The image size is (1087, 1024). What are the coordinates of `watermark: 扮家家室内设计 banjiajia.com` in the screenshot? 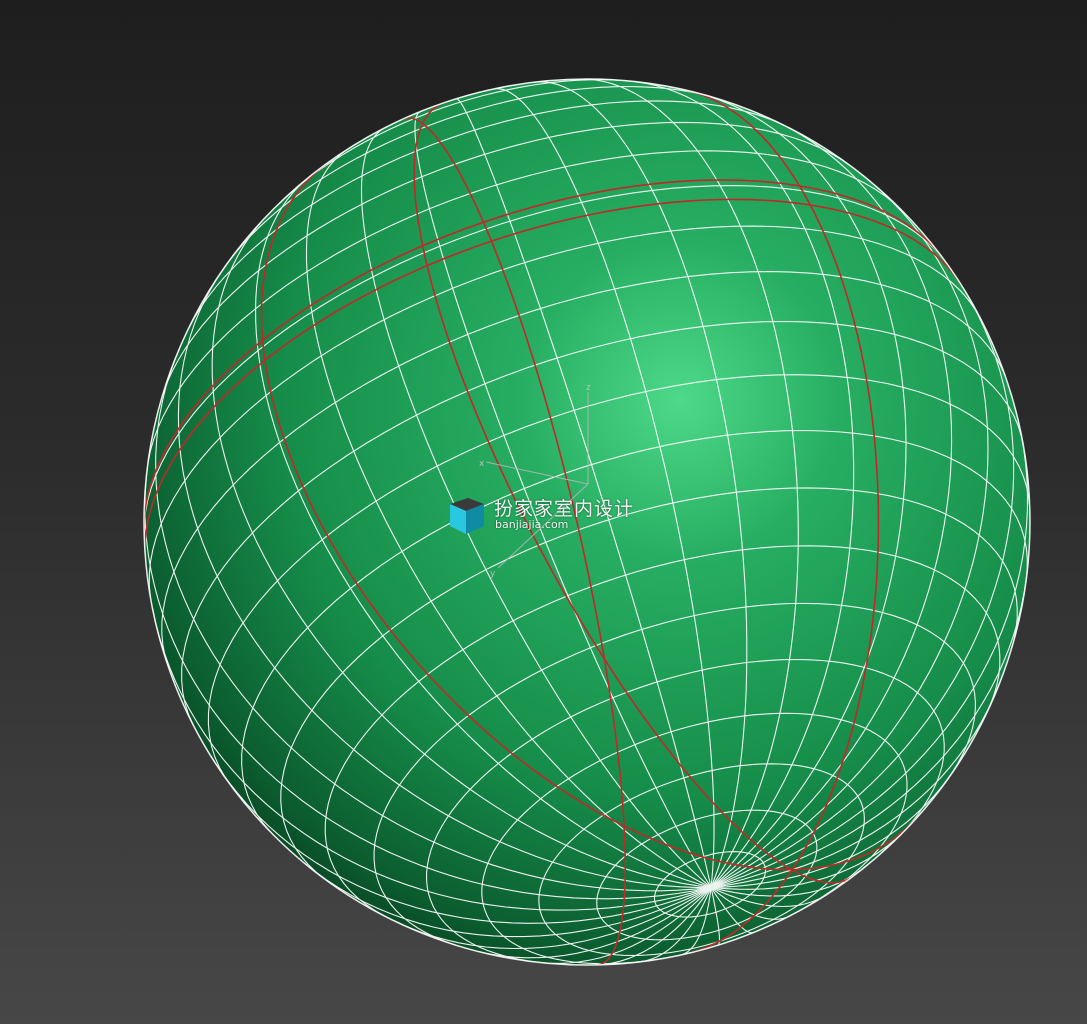 It's located at (551, 516).